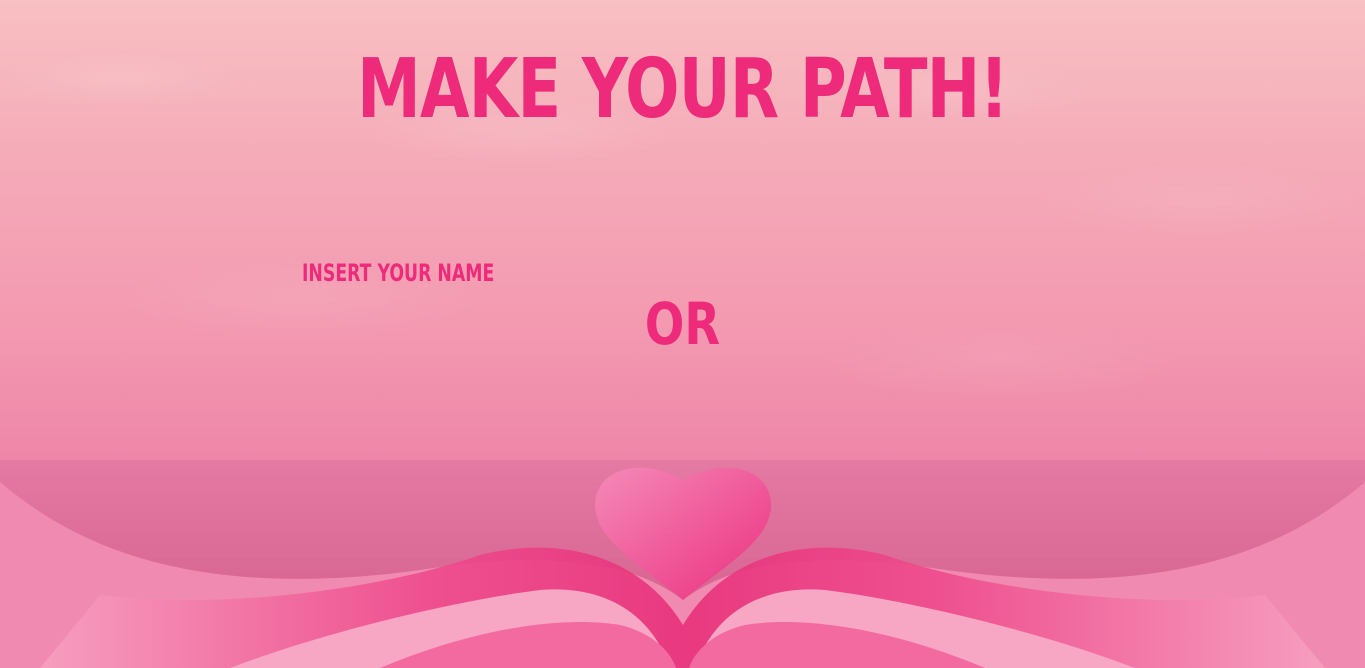 The width and height of the screenshot is (1365, 668). What do you see at coordinates (682, 324) in the screenshot?
I see `or-separator: OR` at bounding box center [682, 324].